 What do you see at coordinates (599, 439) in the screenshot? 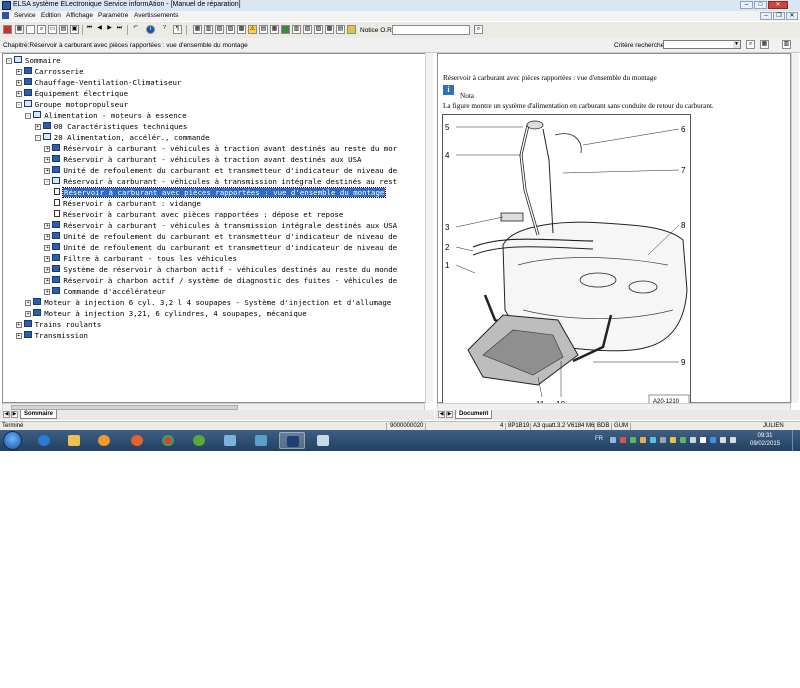
I see `language-indicator: FR` at bounding box center [599, 439].